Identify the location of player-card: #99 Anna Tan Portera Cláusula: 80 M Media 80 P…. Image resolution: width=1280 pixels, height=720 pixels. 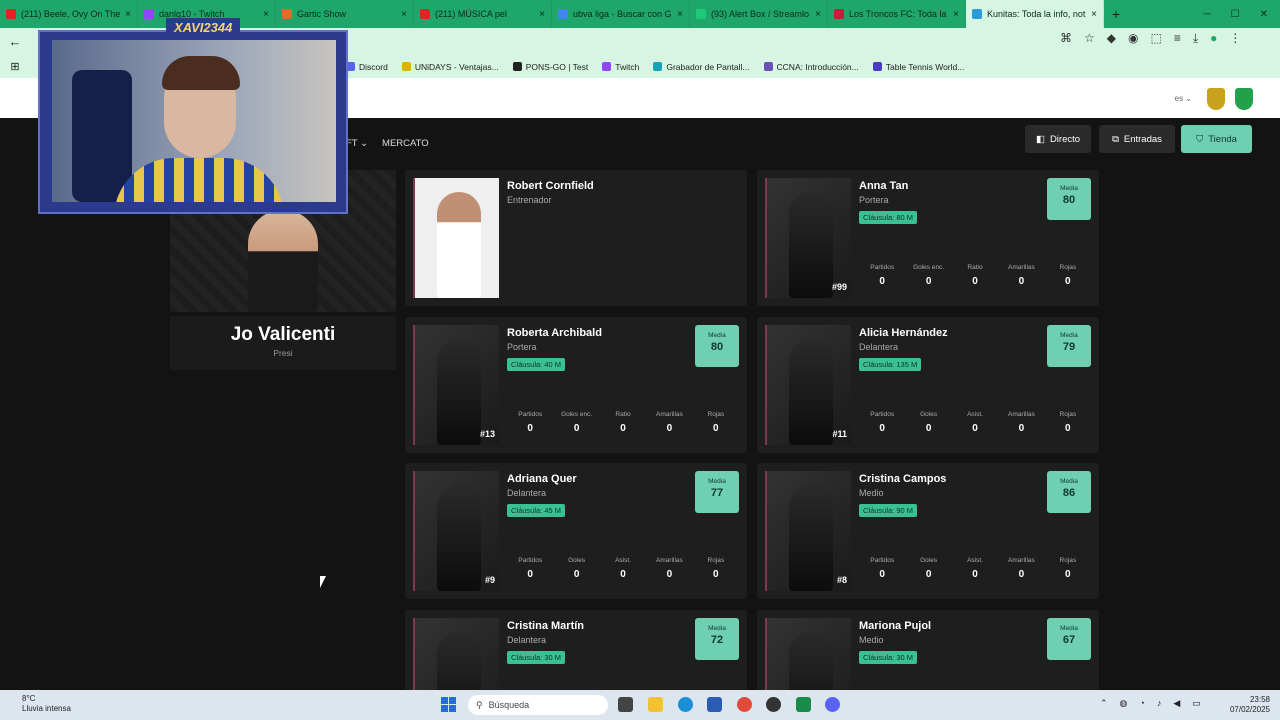
(928, 238).